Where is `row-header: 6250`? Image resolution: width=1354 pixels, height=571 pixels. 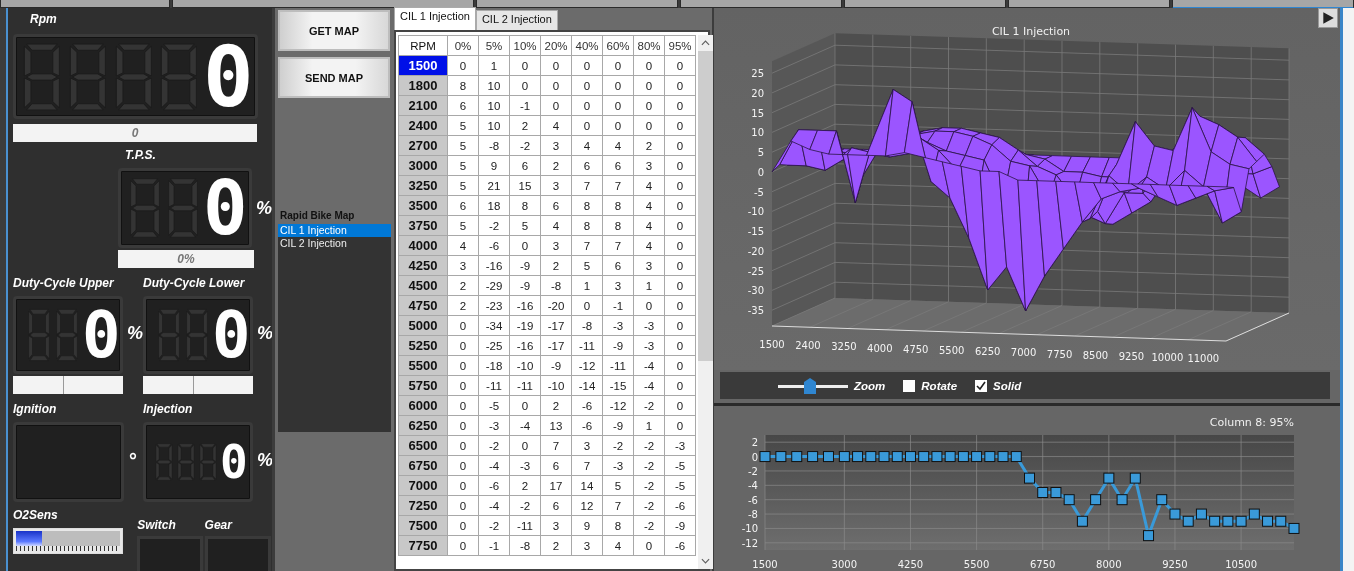 row-header: 6250 is located at coordinates (423, 425).